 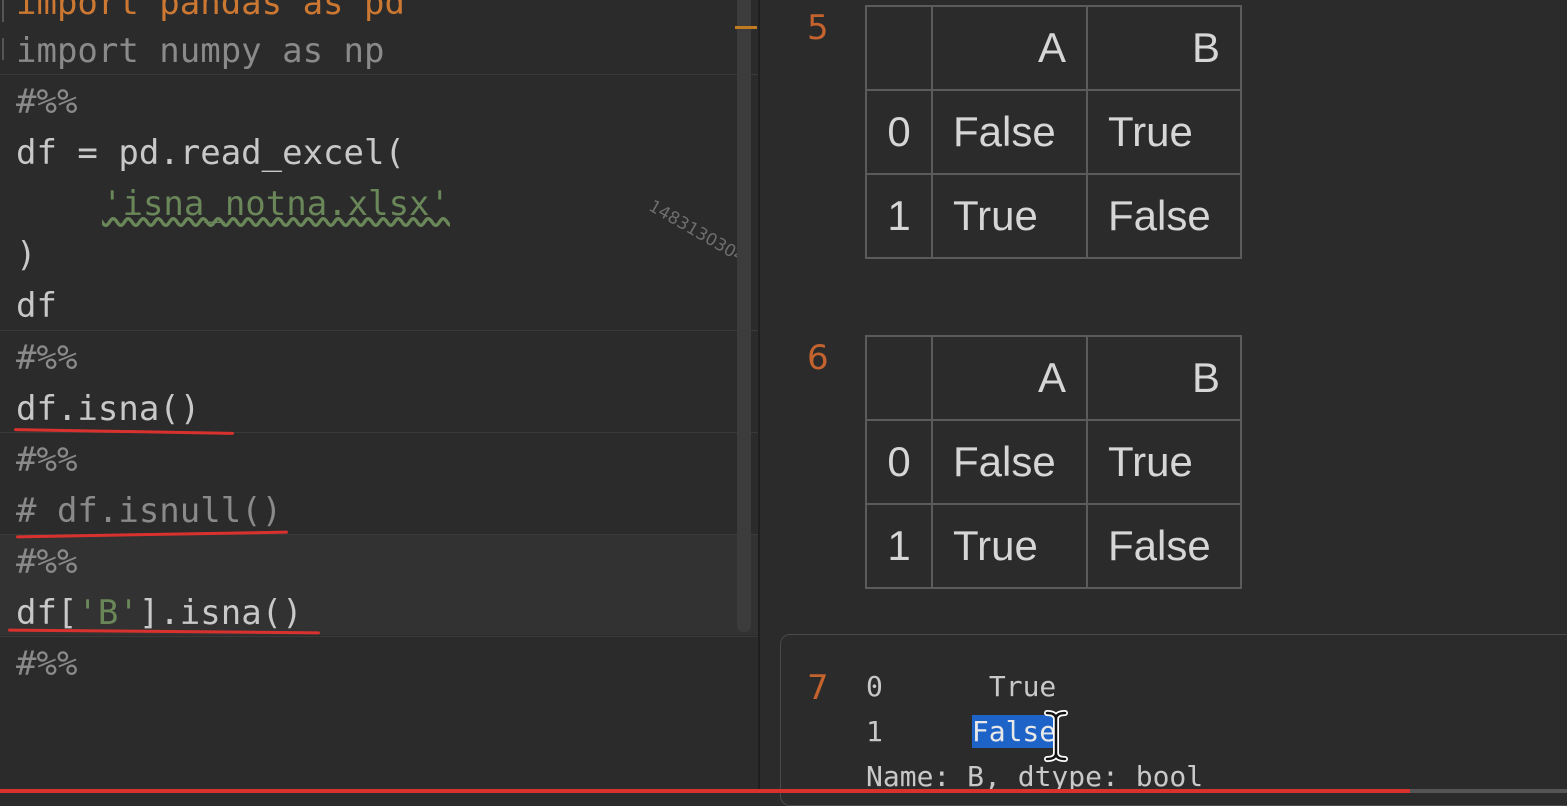 I want to click on code-line-close-paren: ), so click(x=26, y=255).